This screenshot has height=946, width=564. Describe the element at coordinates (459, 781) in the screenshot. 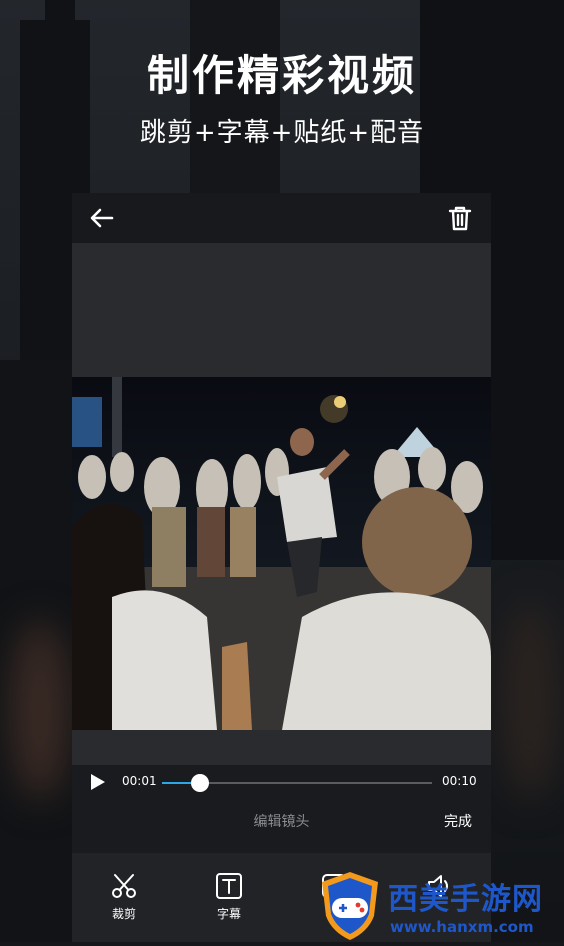

I see `total-time: 00:10` at that location.